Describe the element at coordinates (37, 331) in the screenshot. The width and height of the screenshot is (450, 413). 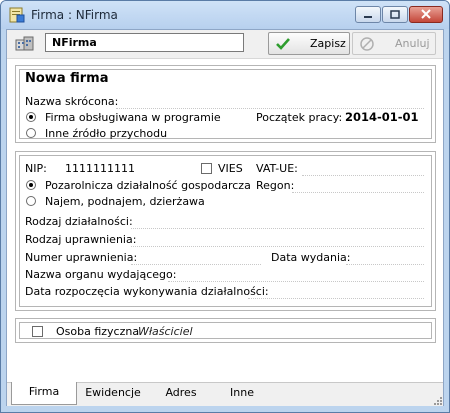
I see `natural-person-checkbox` at that location.